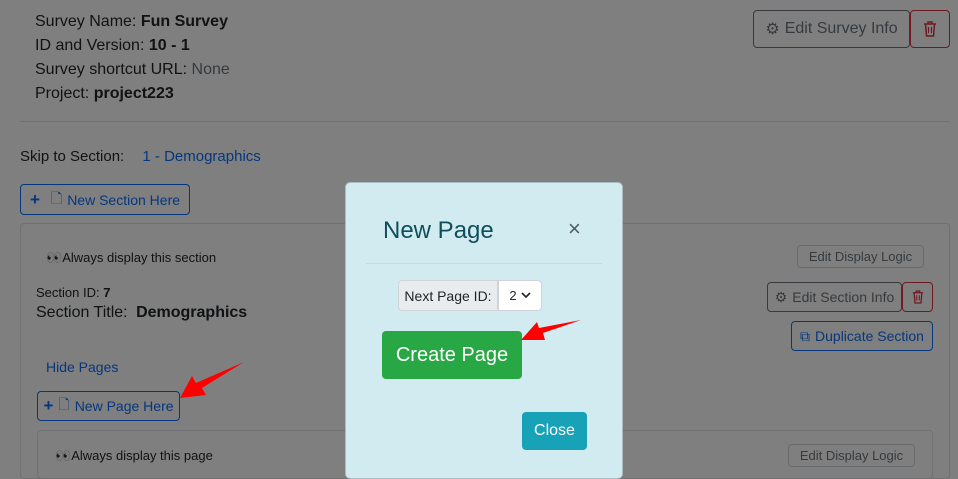 The image size is (958, 479). Describe the element at coordinates (526, 295) in the screenshot. I see `chevron-down-icon` at that location.